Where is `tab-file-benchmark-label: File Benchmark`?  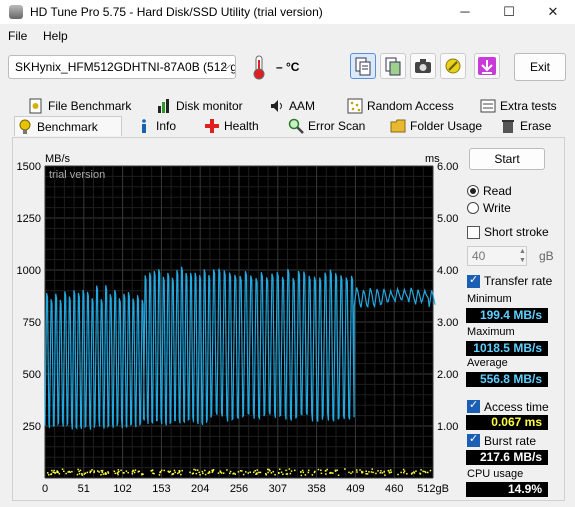 tab-file-benchmark-label: File Benchmark is located at coordinates (90, 106).